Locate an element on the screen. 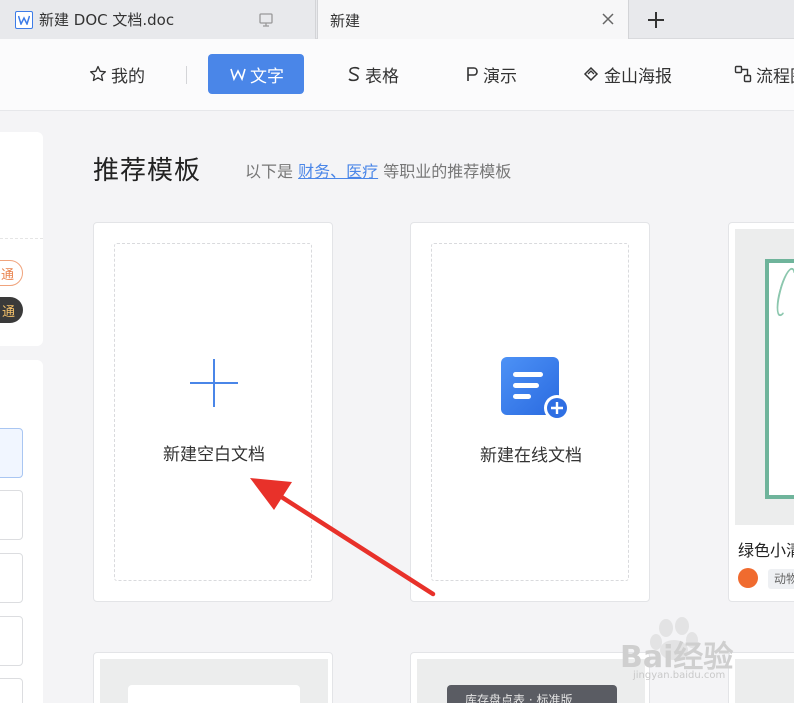 The width and height of the screenshot is (794, 703). profession-link: 财务、医疗 is located at coordinates (338, 171).